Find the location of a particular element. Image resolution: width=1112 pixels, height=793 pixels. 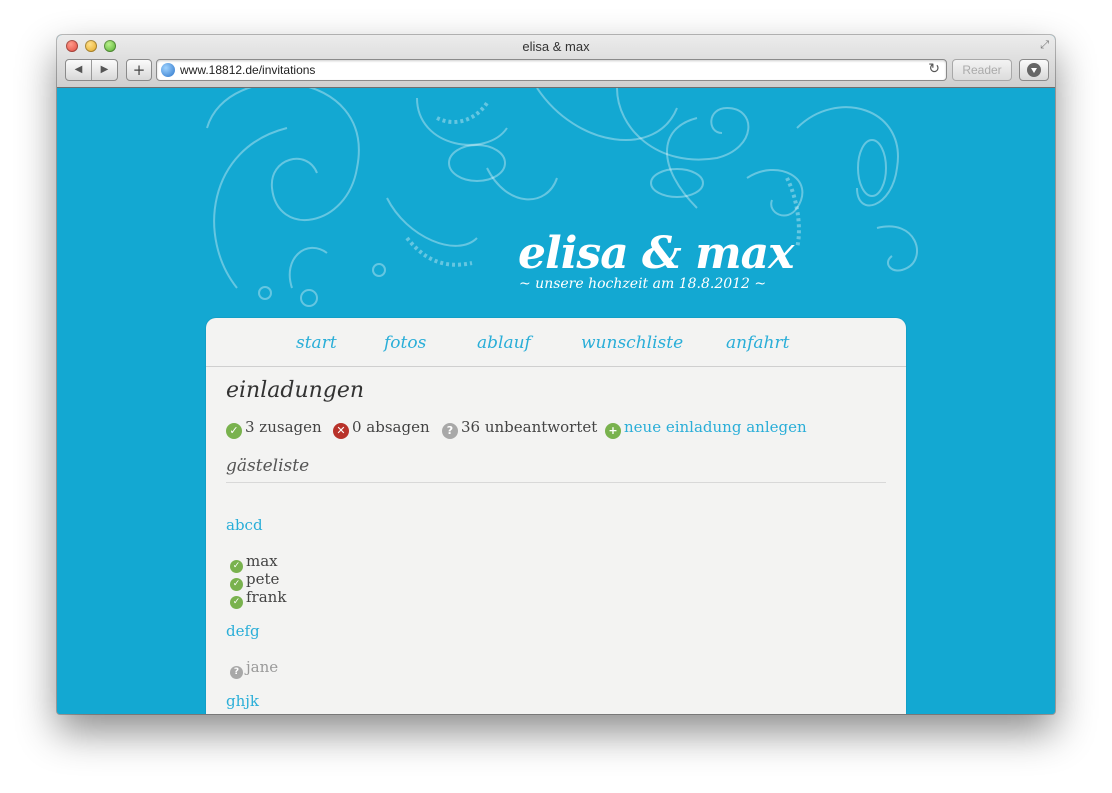

stat-declined: ✕ 0 absagen is located at coordinates (381, 428).